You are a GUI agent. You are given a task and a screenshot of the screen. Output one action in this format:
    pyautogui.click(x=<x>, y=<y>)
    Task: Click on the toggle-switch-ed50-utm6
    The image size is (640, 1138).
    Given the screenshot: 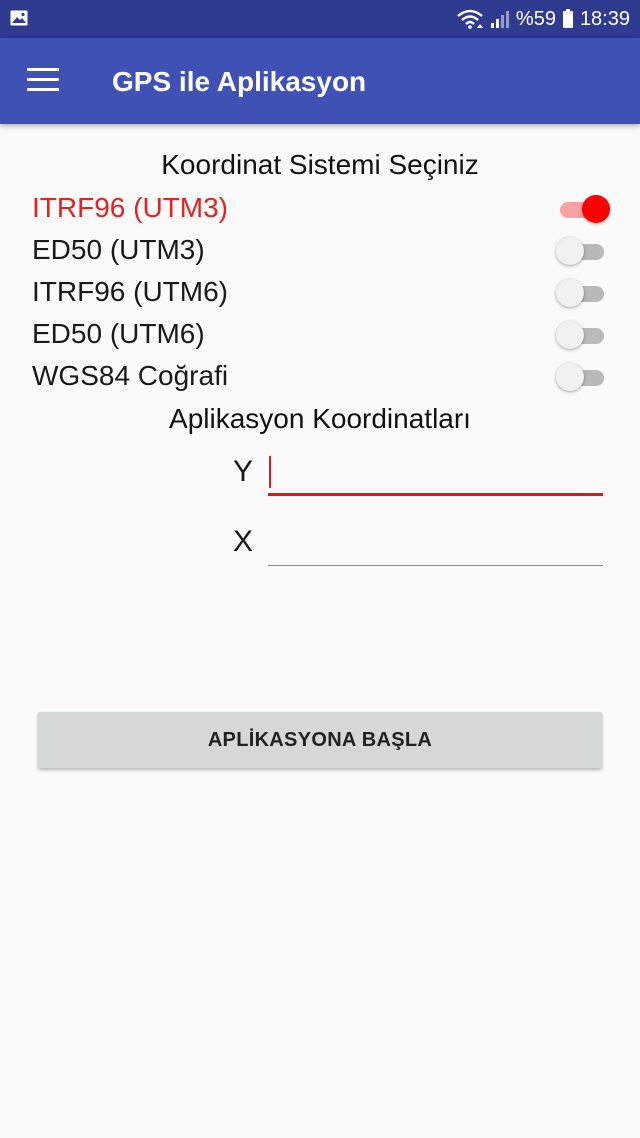 What is the action you would take?
    pyautogui.click(x=583, y=335)
    